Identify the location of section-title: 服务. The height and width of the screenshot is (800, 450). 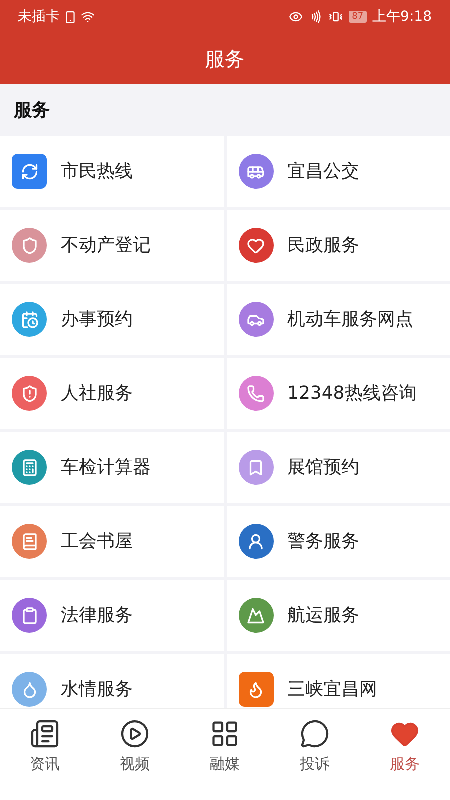
(32, 110).